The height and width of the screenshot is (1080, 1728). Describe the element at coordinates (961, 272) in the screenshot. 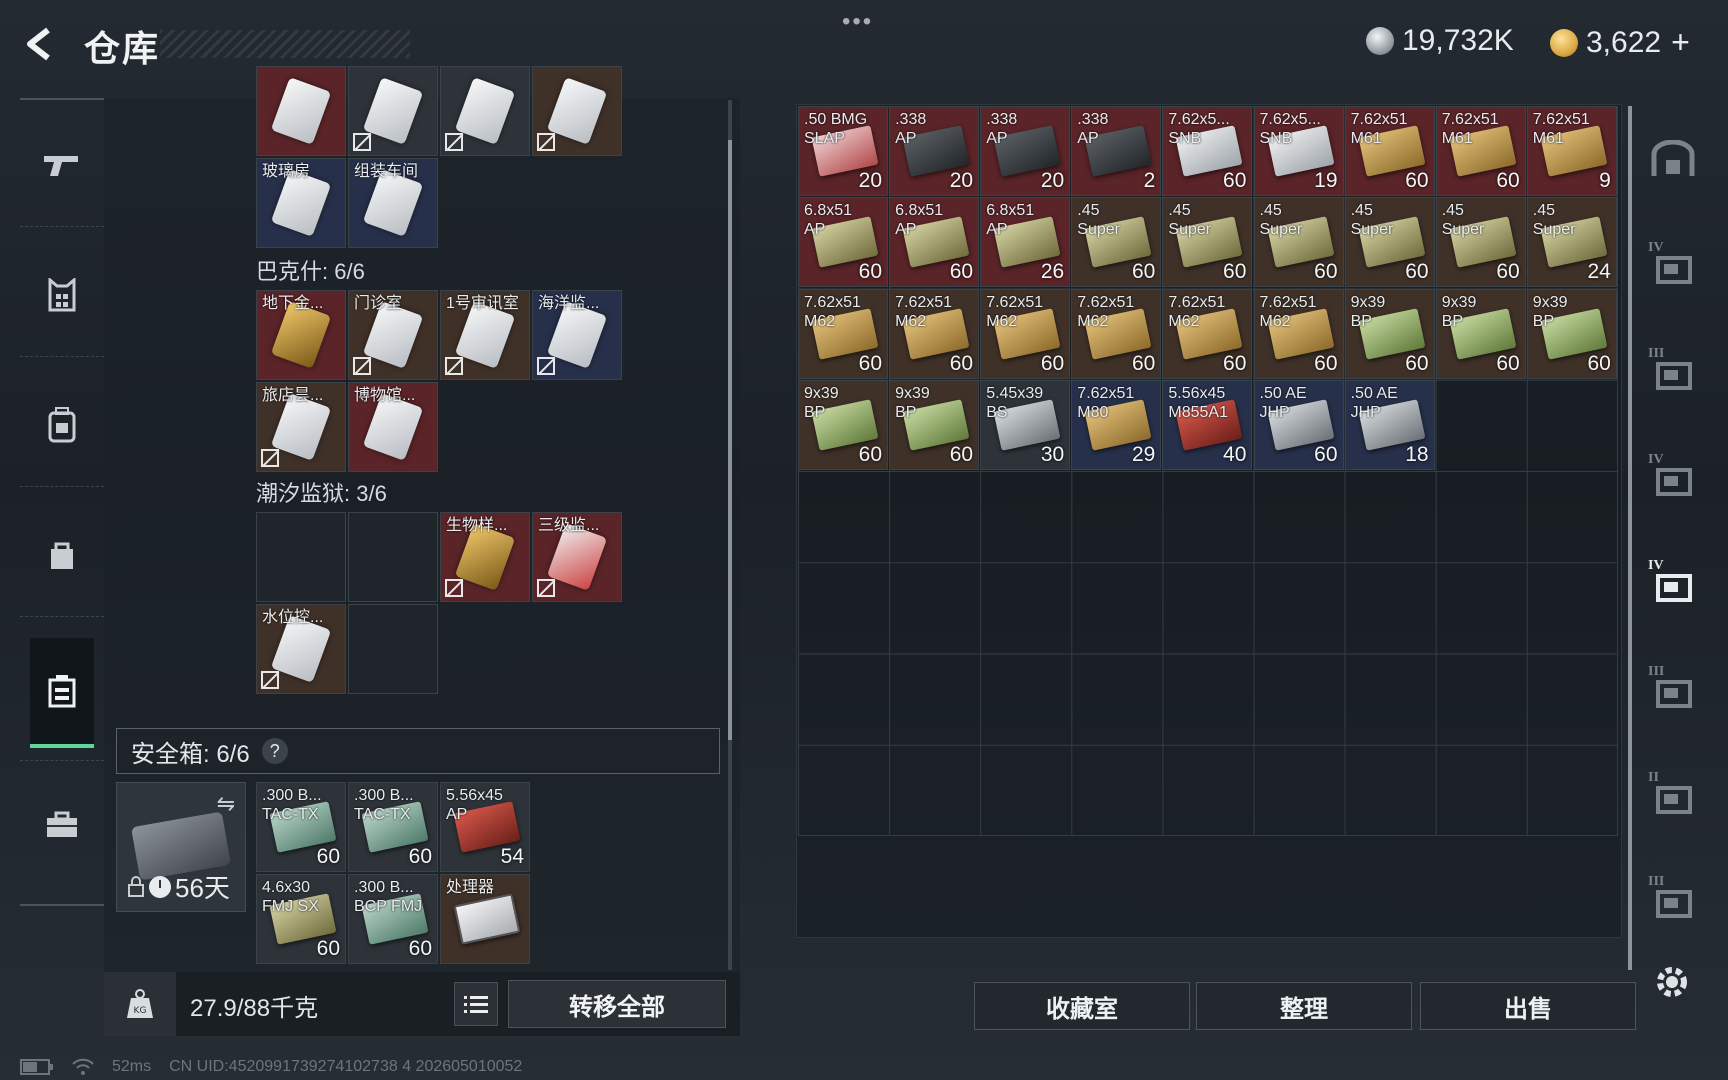

I see `item-count: 60` at that location.